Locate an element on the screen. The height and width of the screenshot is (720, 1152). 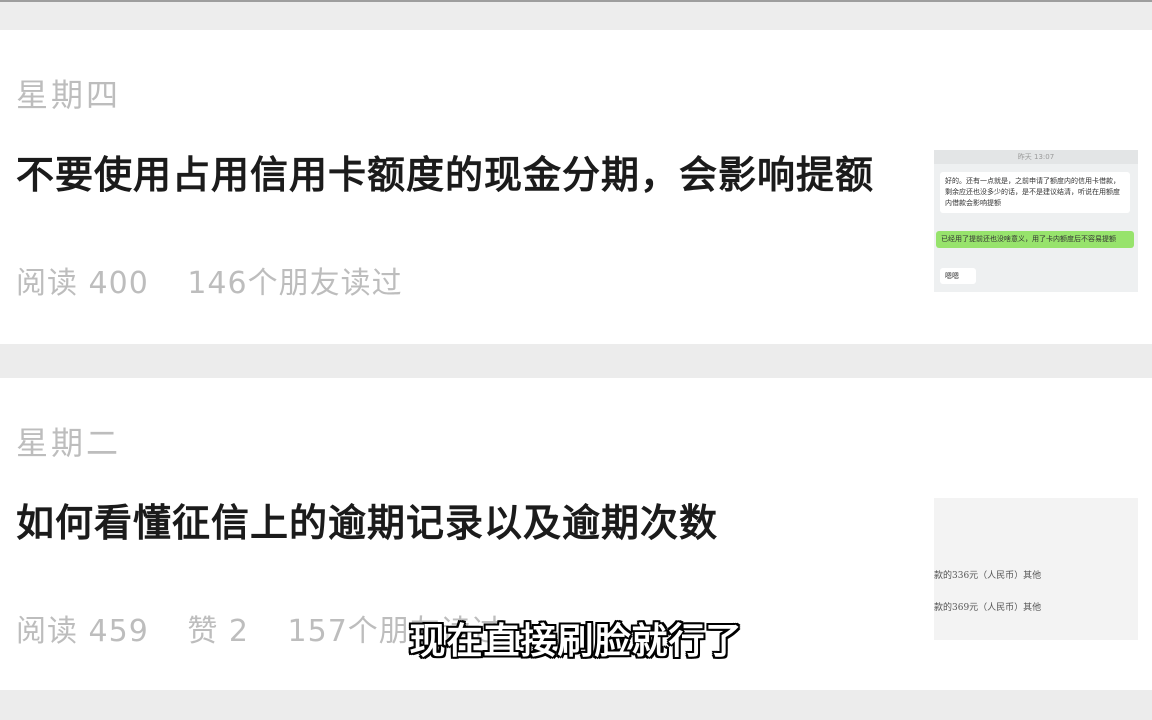
chat-bubble-outgoing: 已经用了提前还也没啥意义，用了卡内额度后不容易提额 is located at coordinates (1035, 239).